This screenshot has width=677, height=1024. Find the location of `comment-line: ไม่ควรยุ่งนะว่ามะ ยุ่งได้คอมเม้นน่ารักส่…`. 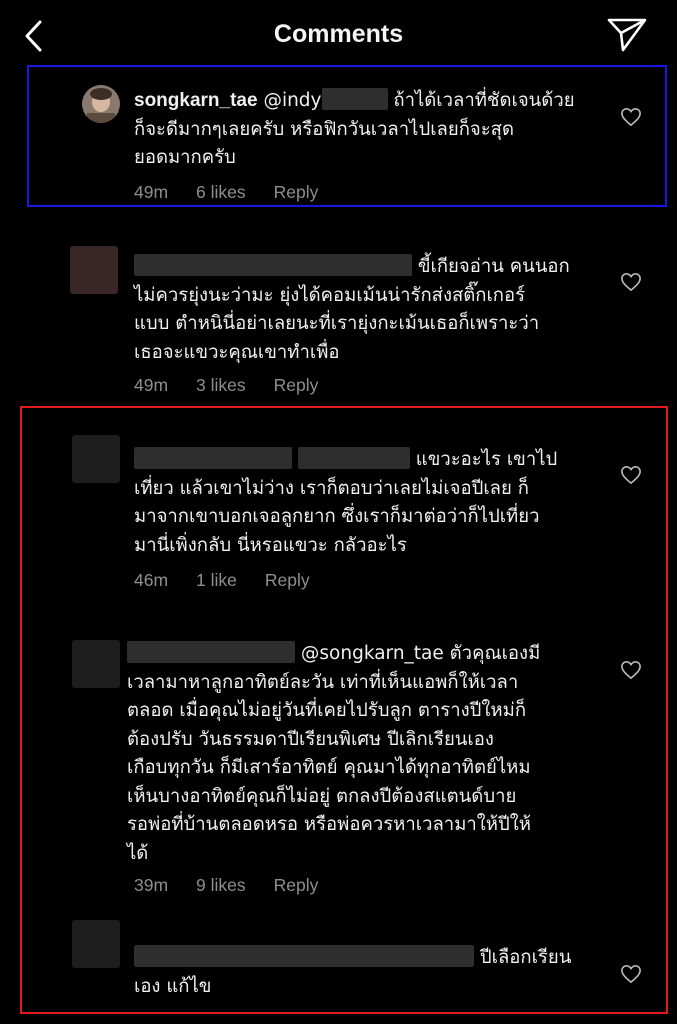

comment-line: ไม่ควรยุ่งนะว่ามะ ยุ่งได้คอมเม้นน่ารักส่… is located at coordinates (330, 295).